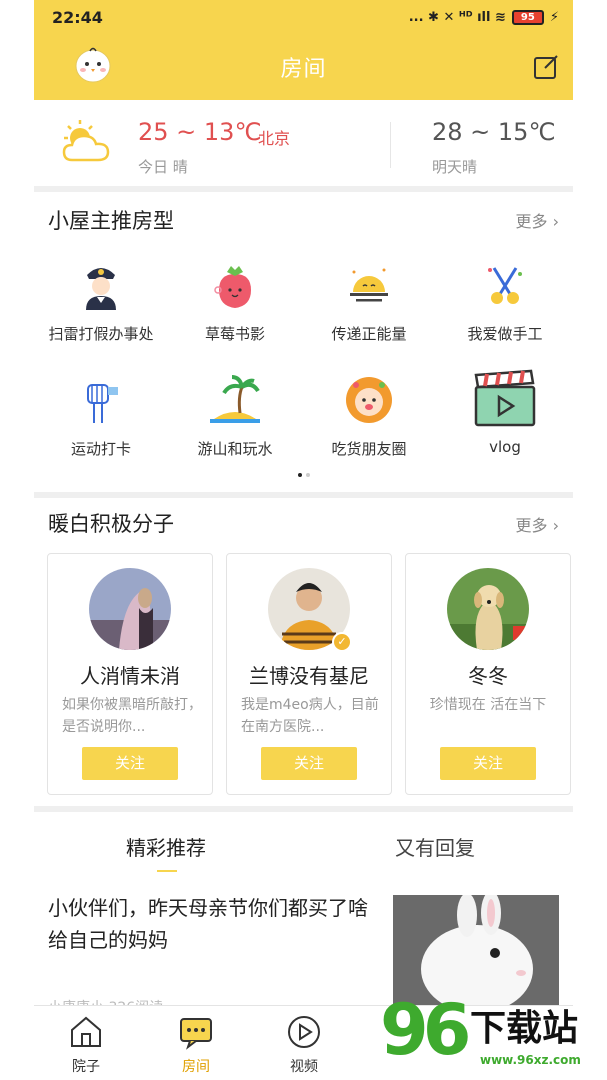  I want to click on members-section-title: 暖白积极分子, so click(111, 524).